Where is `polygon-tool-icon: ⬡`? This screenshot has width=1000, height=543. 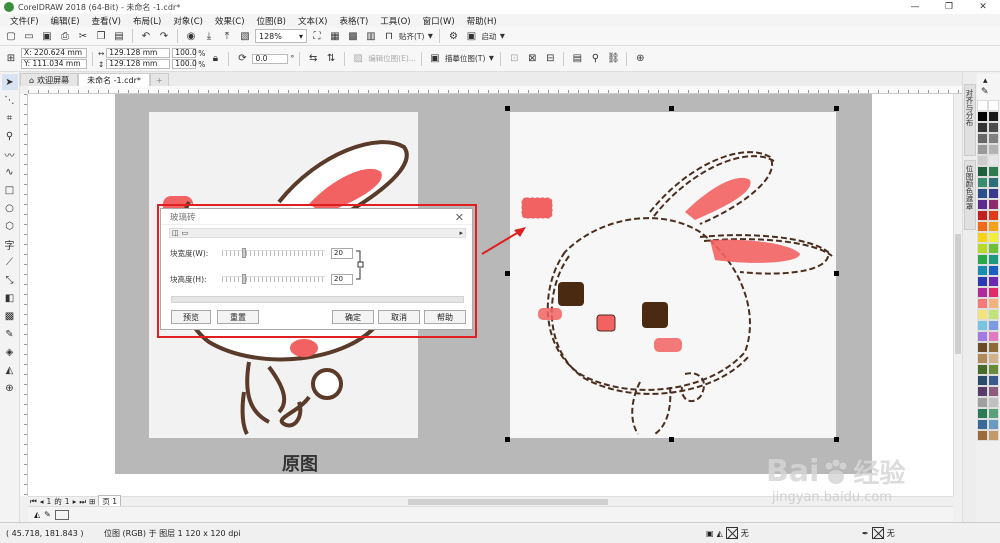 polygon-tool-icon: ⬡ is located at coordinates (10, 226).